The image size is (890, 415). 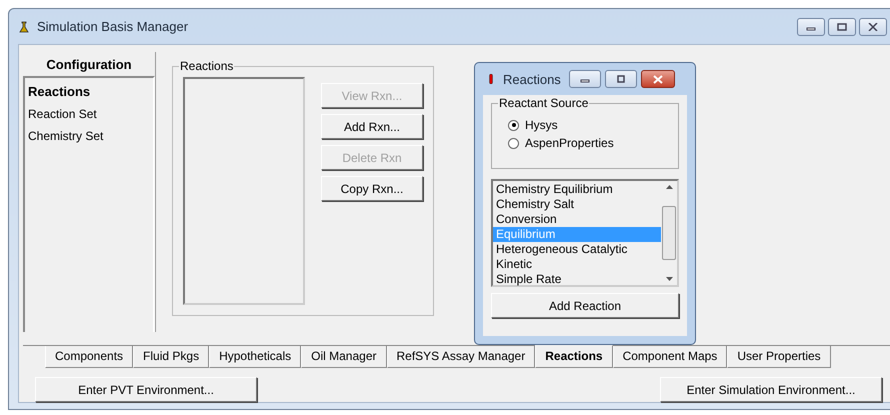 I want to click on tab: Reactions, so click(x=574, y=356).